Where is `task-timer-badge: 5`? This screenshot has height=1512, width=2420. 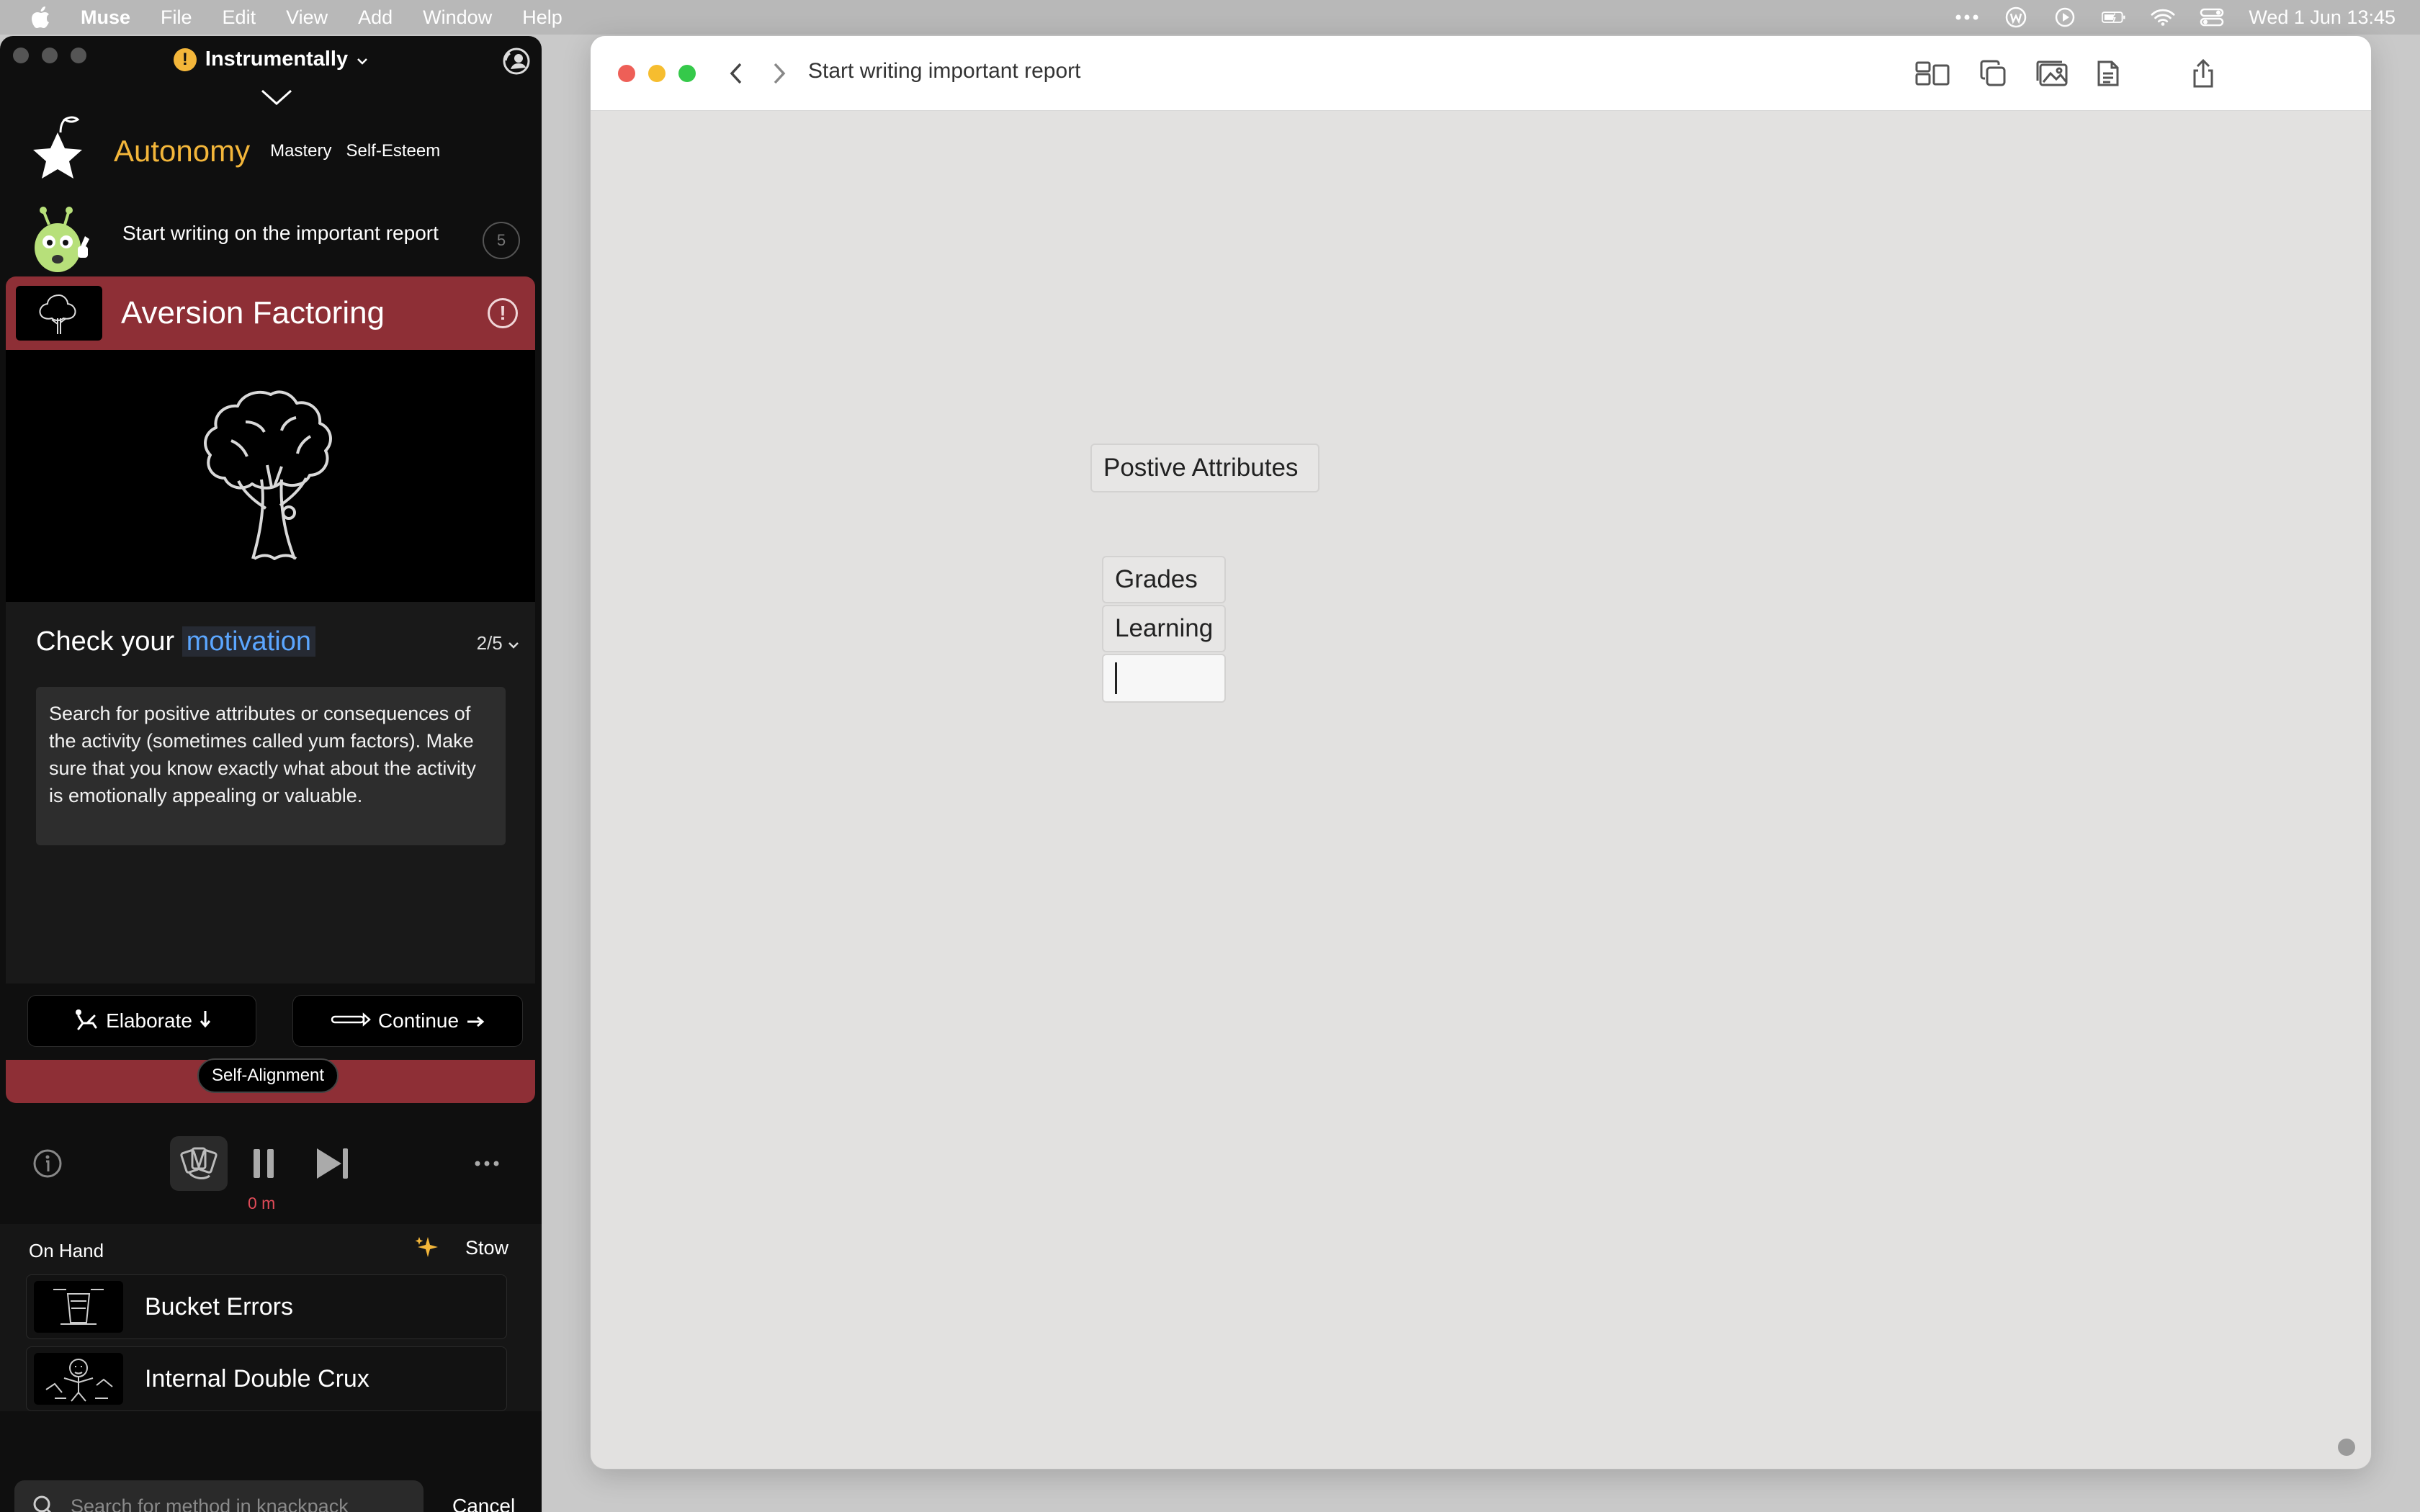
task-timer-badge: 5 is located at coordinates (501, 240).